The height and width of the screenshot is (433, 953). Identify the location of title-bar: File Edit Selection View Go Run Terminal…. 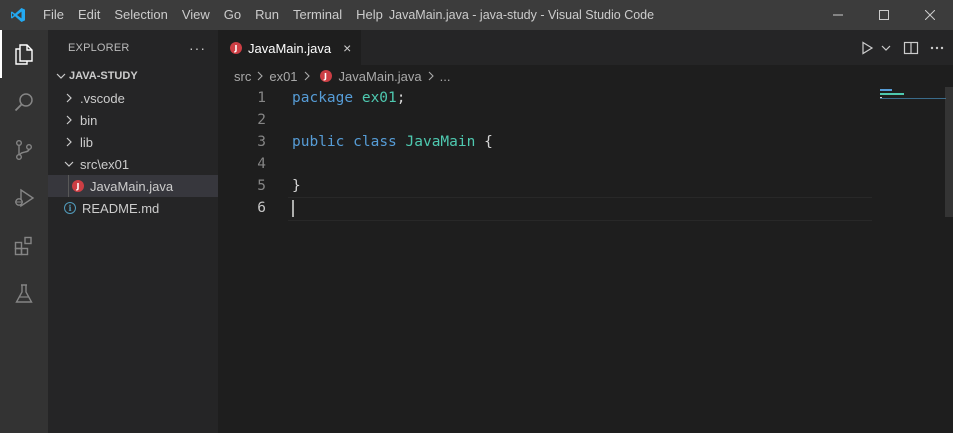
(476, 15).